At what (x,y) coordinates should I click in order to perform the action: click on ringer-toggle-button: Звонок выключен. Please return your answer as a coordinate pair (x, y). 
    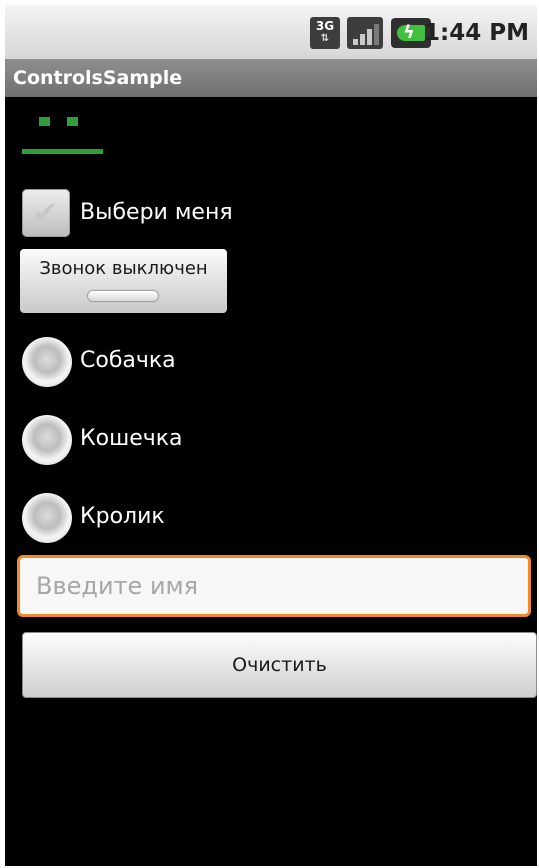
    Looking at the image, I should click on (123, 281).